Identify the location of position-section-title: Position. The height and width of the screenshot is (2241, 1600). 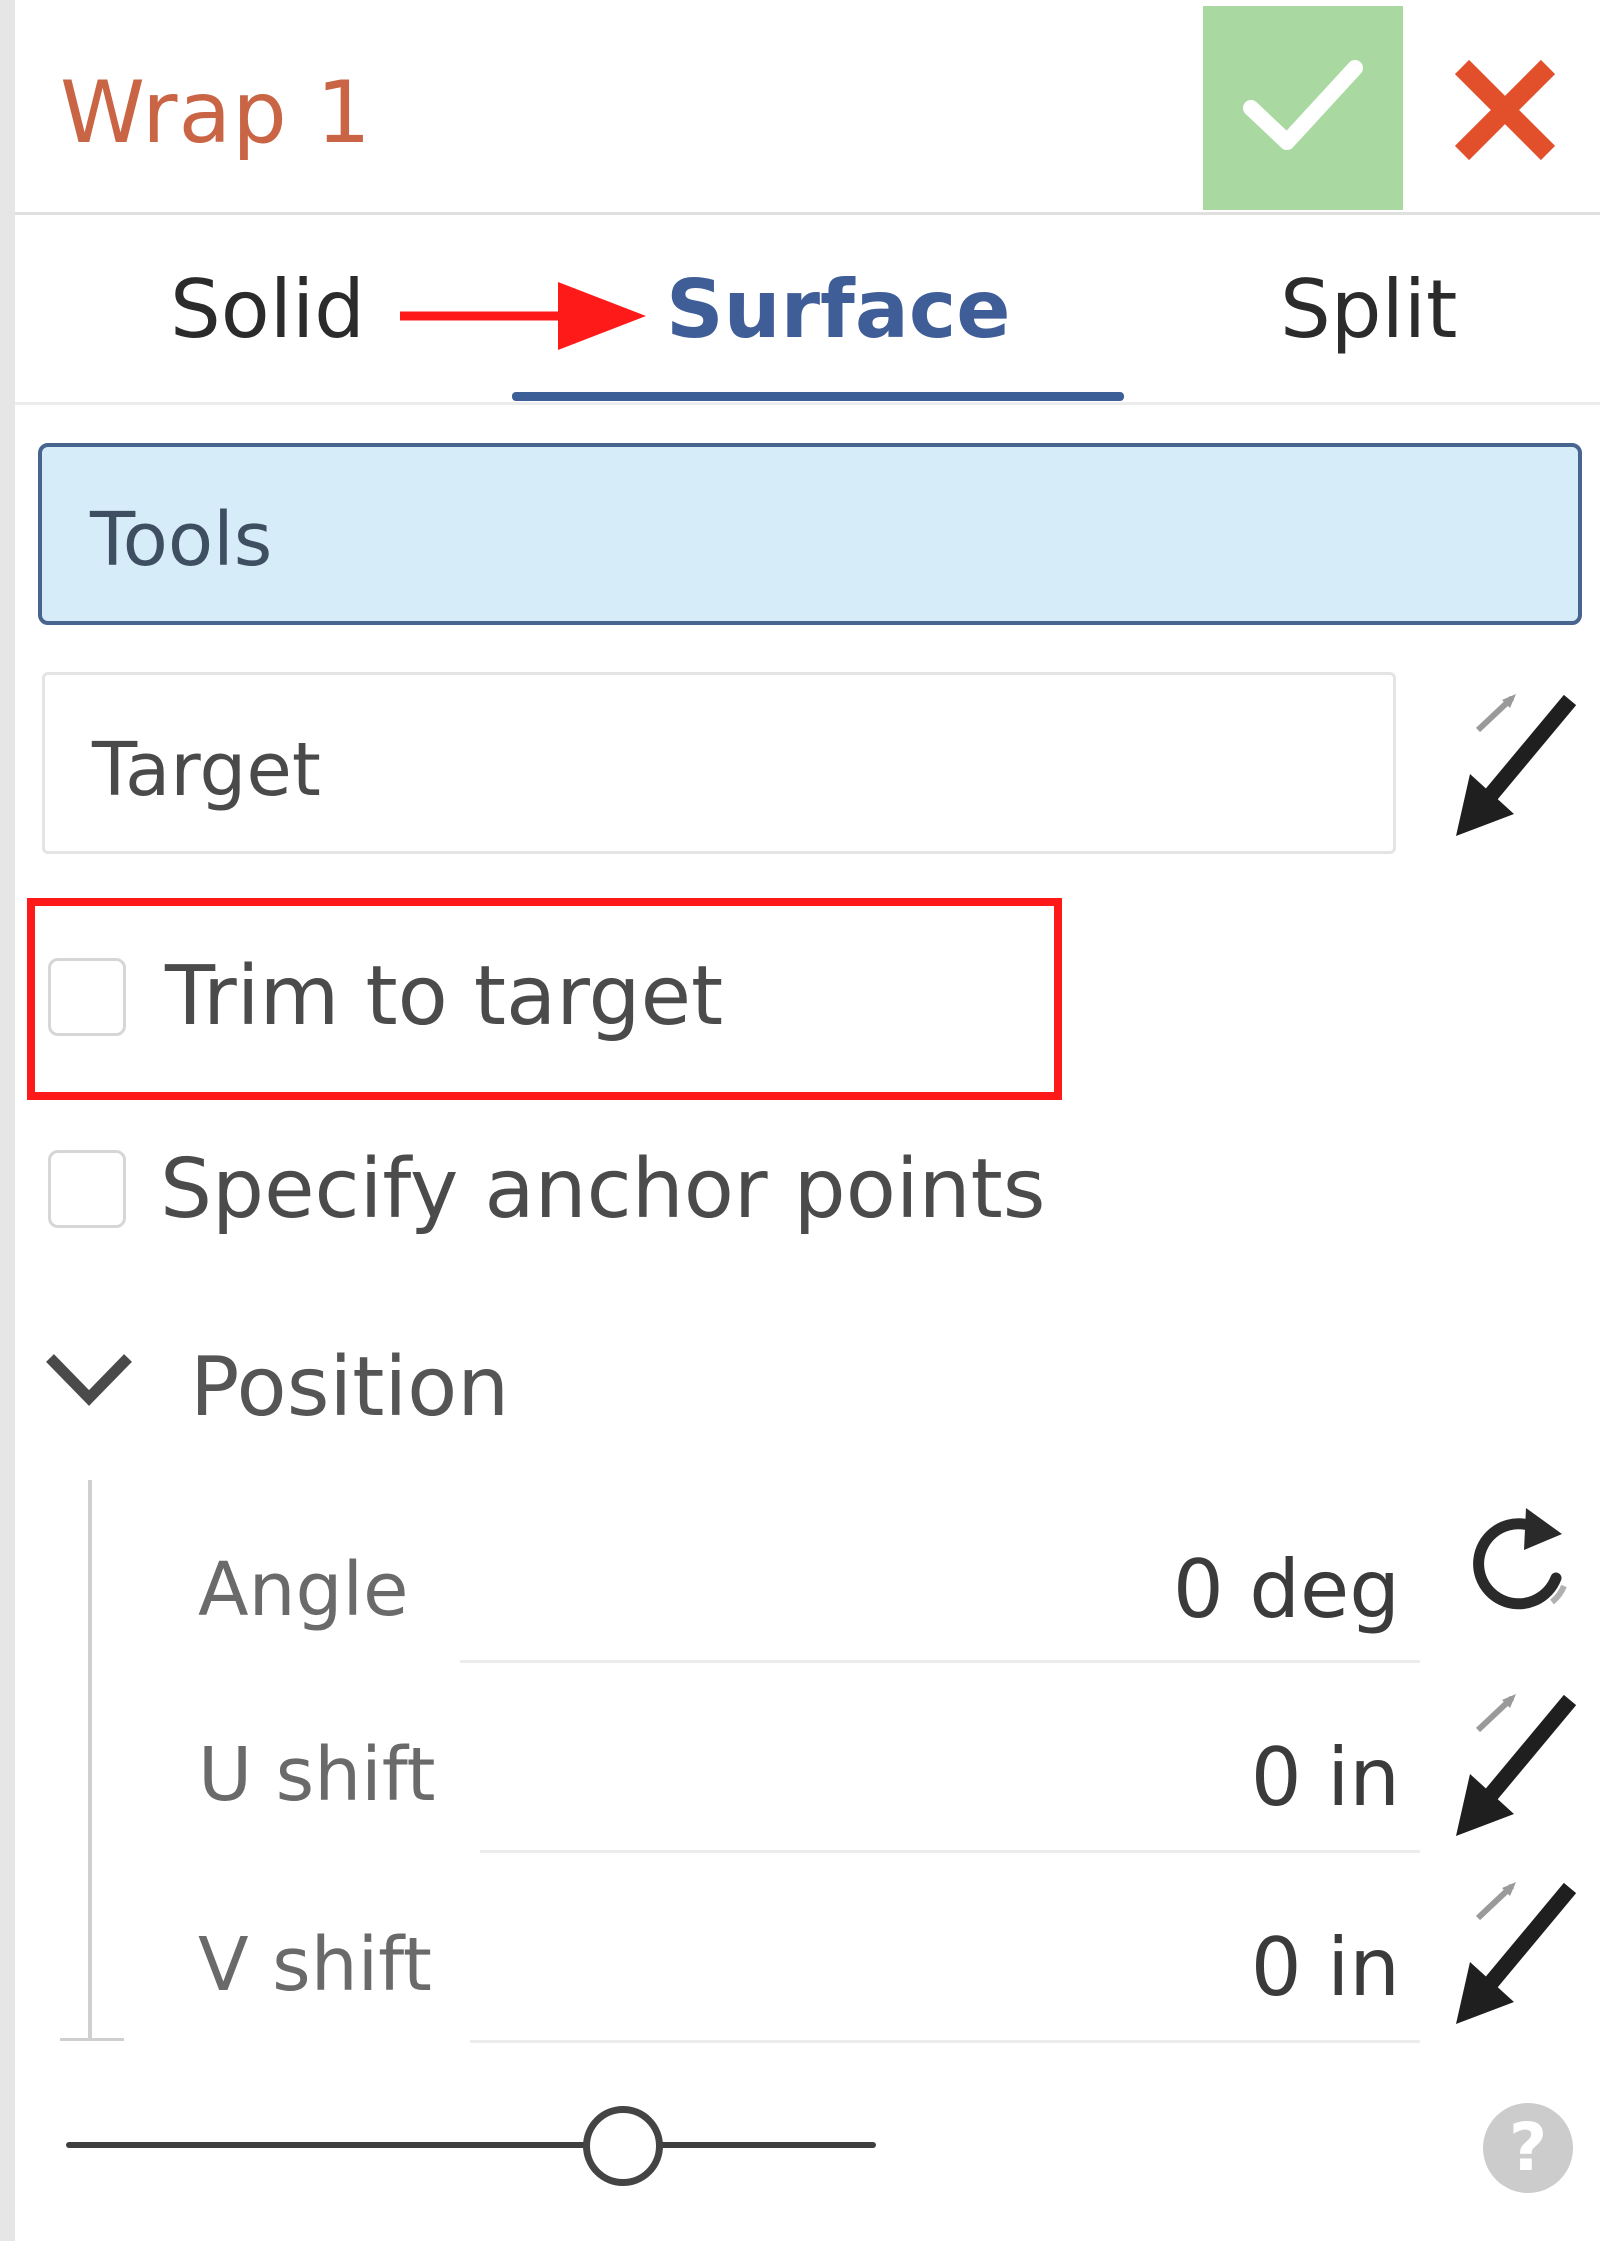
(349, 1388).